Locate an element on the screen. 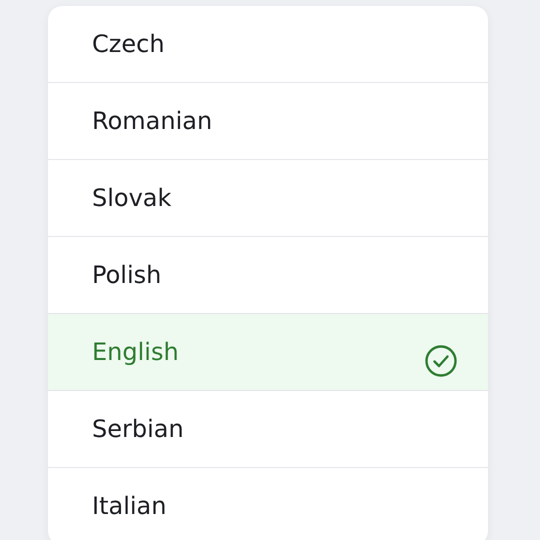  language-option: Czech is located at coordinates (268, 44).